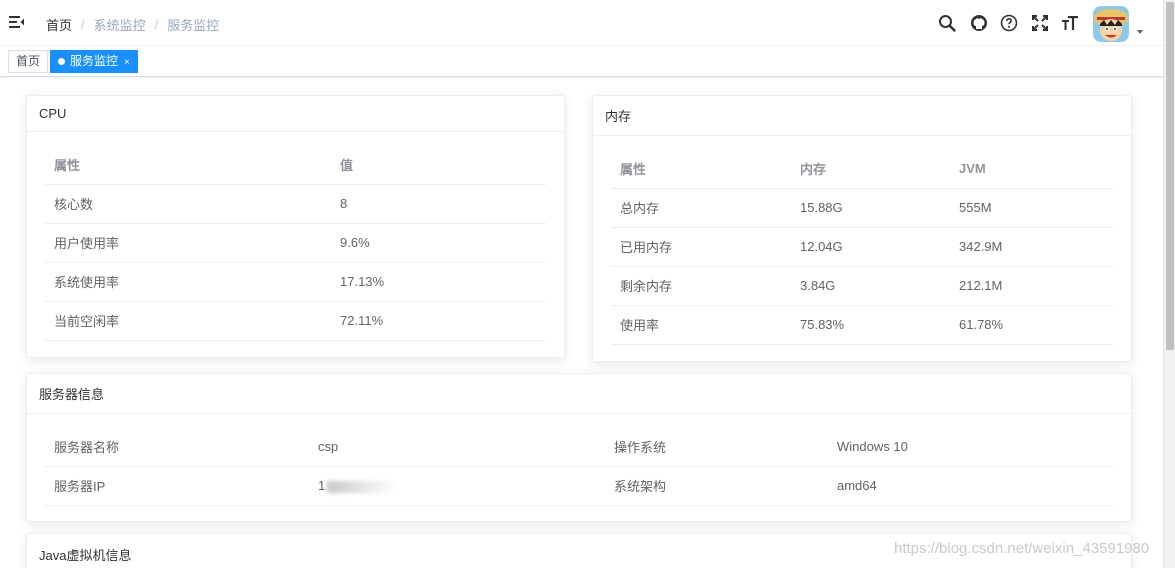 The height and width of the screenshot is (568, 1175). What do you see at coordinates (188, 204) in the screenshot?
I see `cell: 核心数` at bounding box center [188, 204].